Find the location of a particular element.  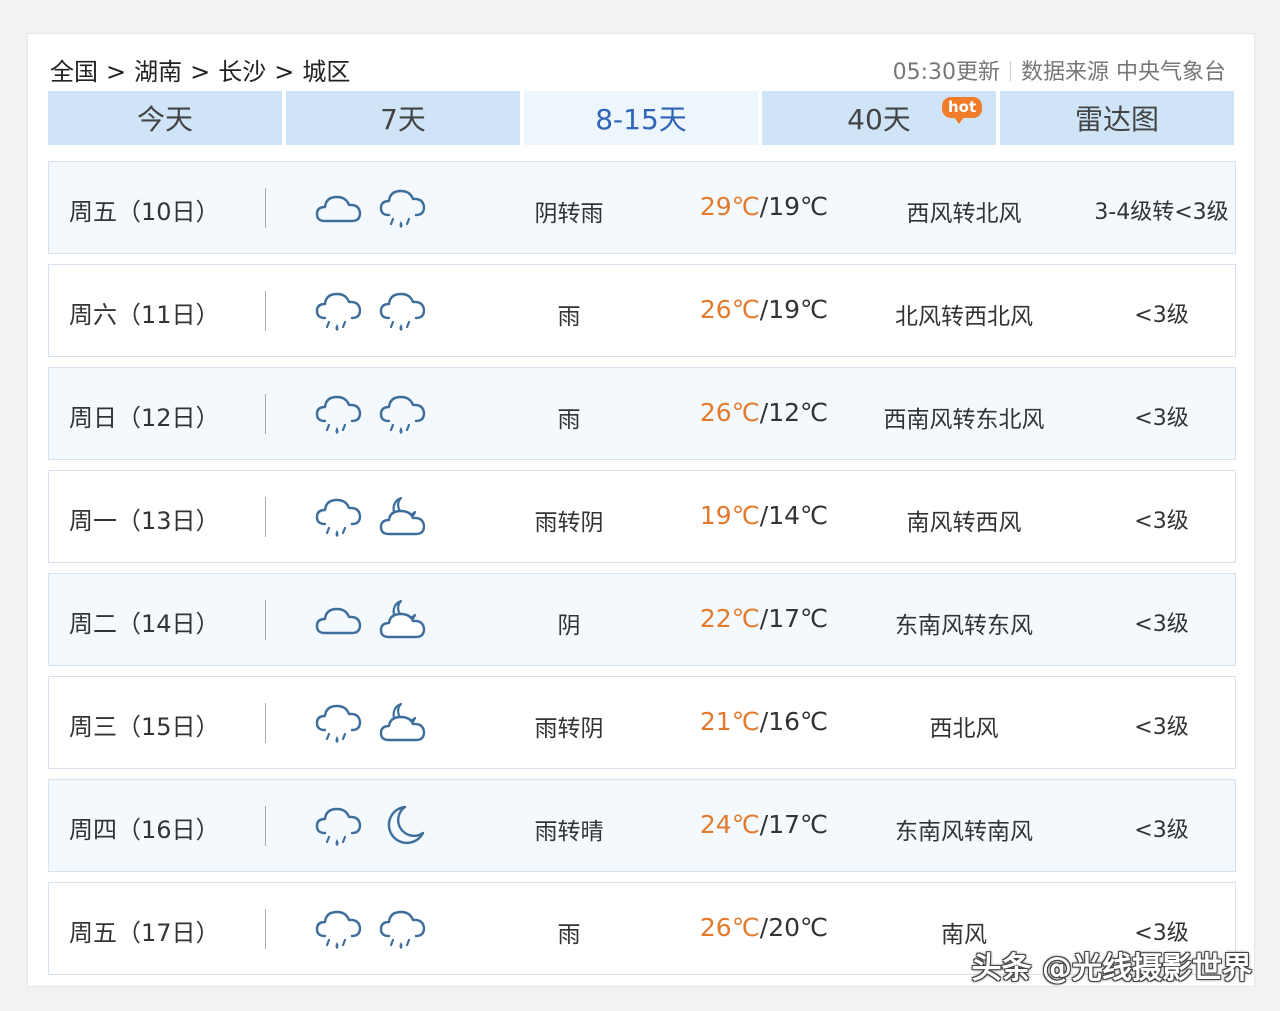

watermark: 头条 @光线摄影世界 is located at coordinates (1111, 968).